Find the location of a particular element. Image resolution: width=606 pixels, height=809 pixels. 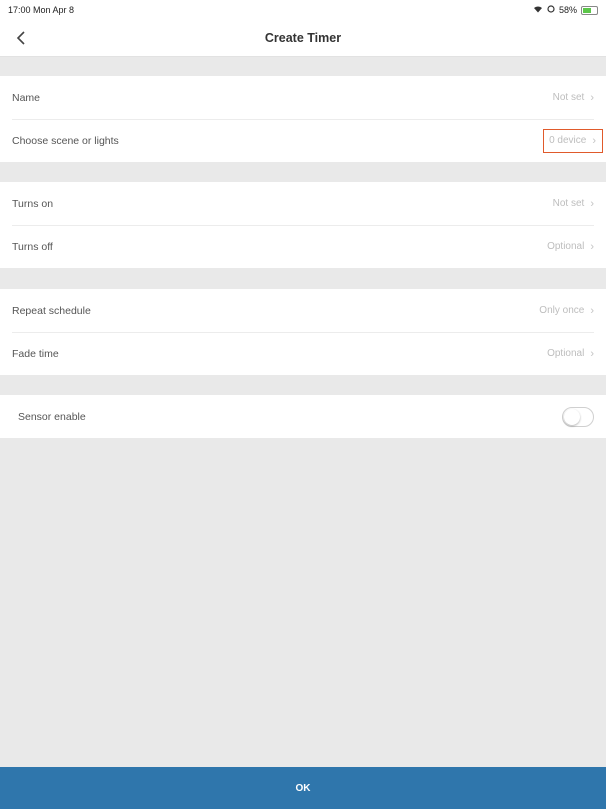

section-on-off: Turns on Not set › Turns off Optional › is located at coordinates (303, 225).